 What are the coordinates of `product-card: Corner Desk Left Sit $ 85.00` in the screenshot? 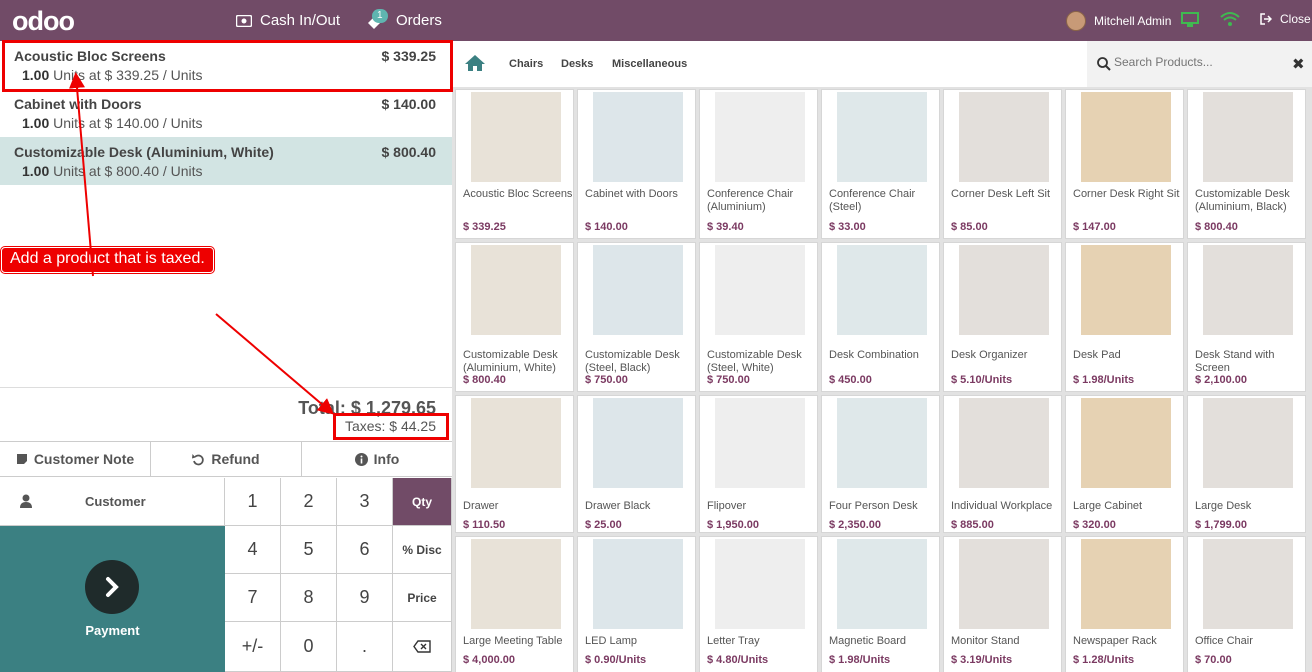 It's located at (1002, 164).